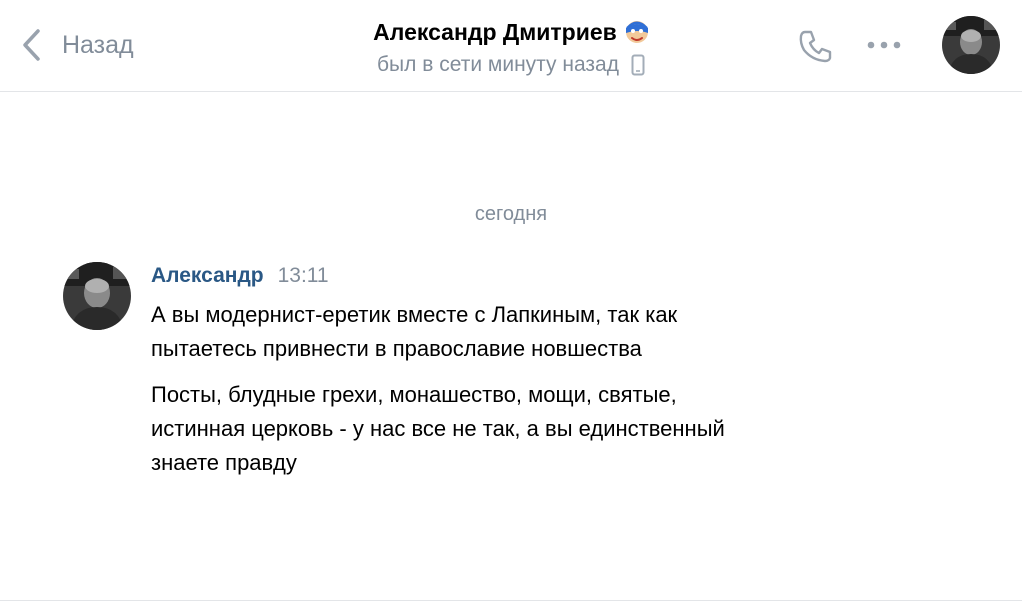  I want to click on back-button: Назад, so click(77, 45).